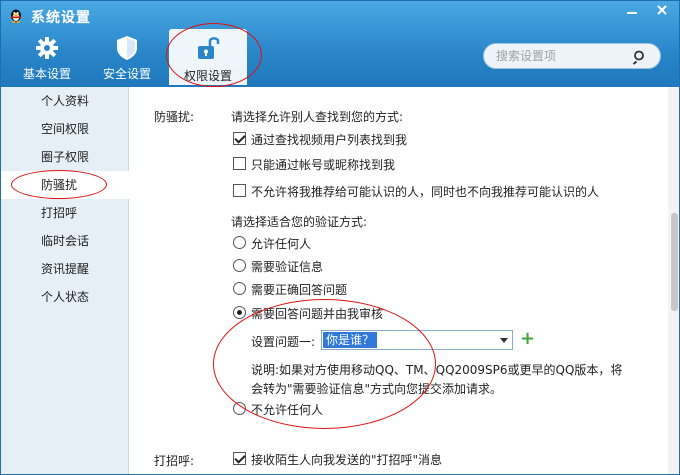 Image resolution: width=680 pixels, height=475 pixels. What do you see at coordinates (47, 48) in the screenshot?
I see `gear-icon` at bounding box center [47, 48].